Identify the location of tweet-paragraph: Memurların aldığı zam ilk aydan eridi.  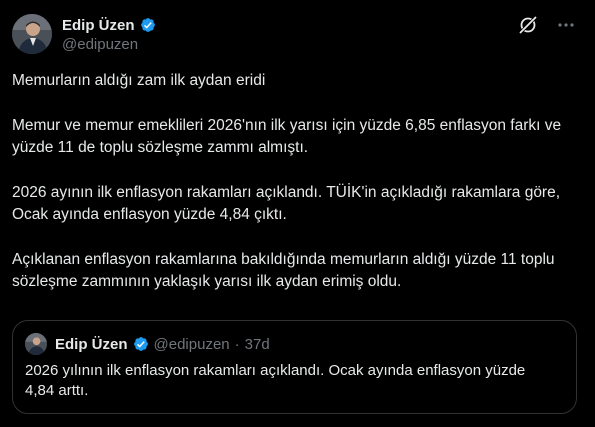
(139, 80).